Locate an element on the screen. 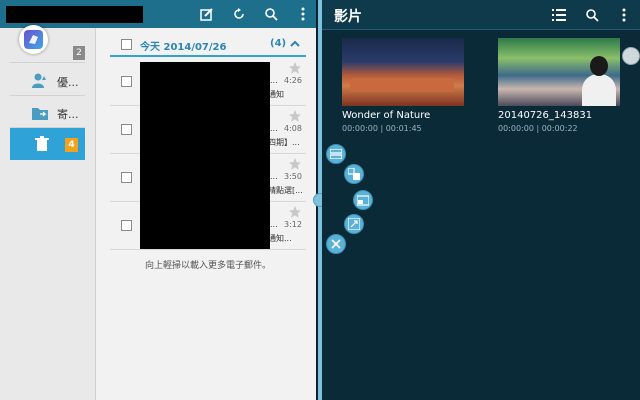 This screenshot has height=400, width=640. chevron-up-icon is located at coordinates (295, 44).